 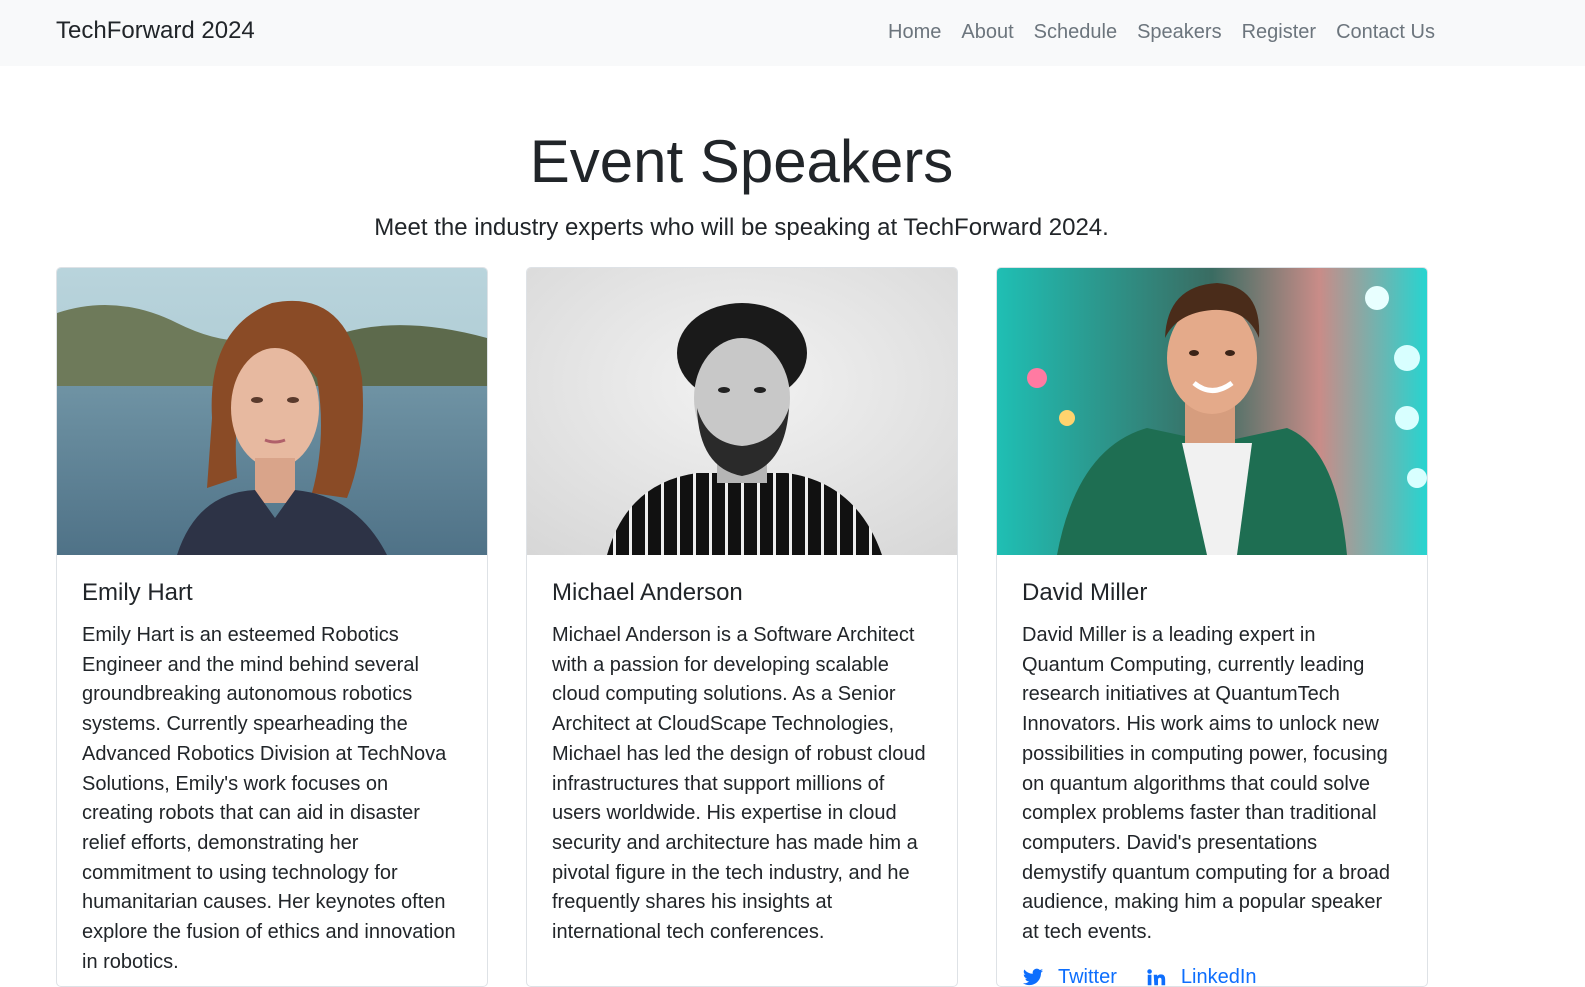 What do you see at coordinates (914, 32) in the screenshot?
I see `nav-link-home: Home` at bounding box center [914, 32].